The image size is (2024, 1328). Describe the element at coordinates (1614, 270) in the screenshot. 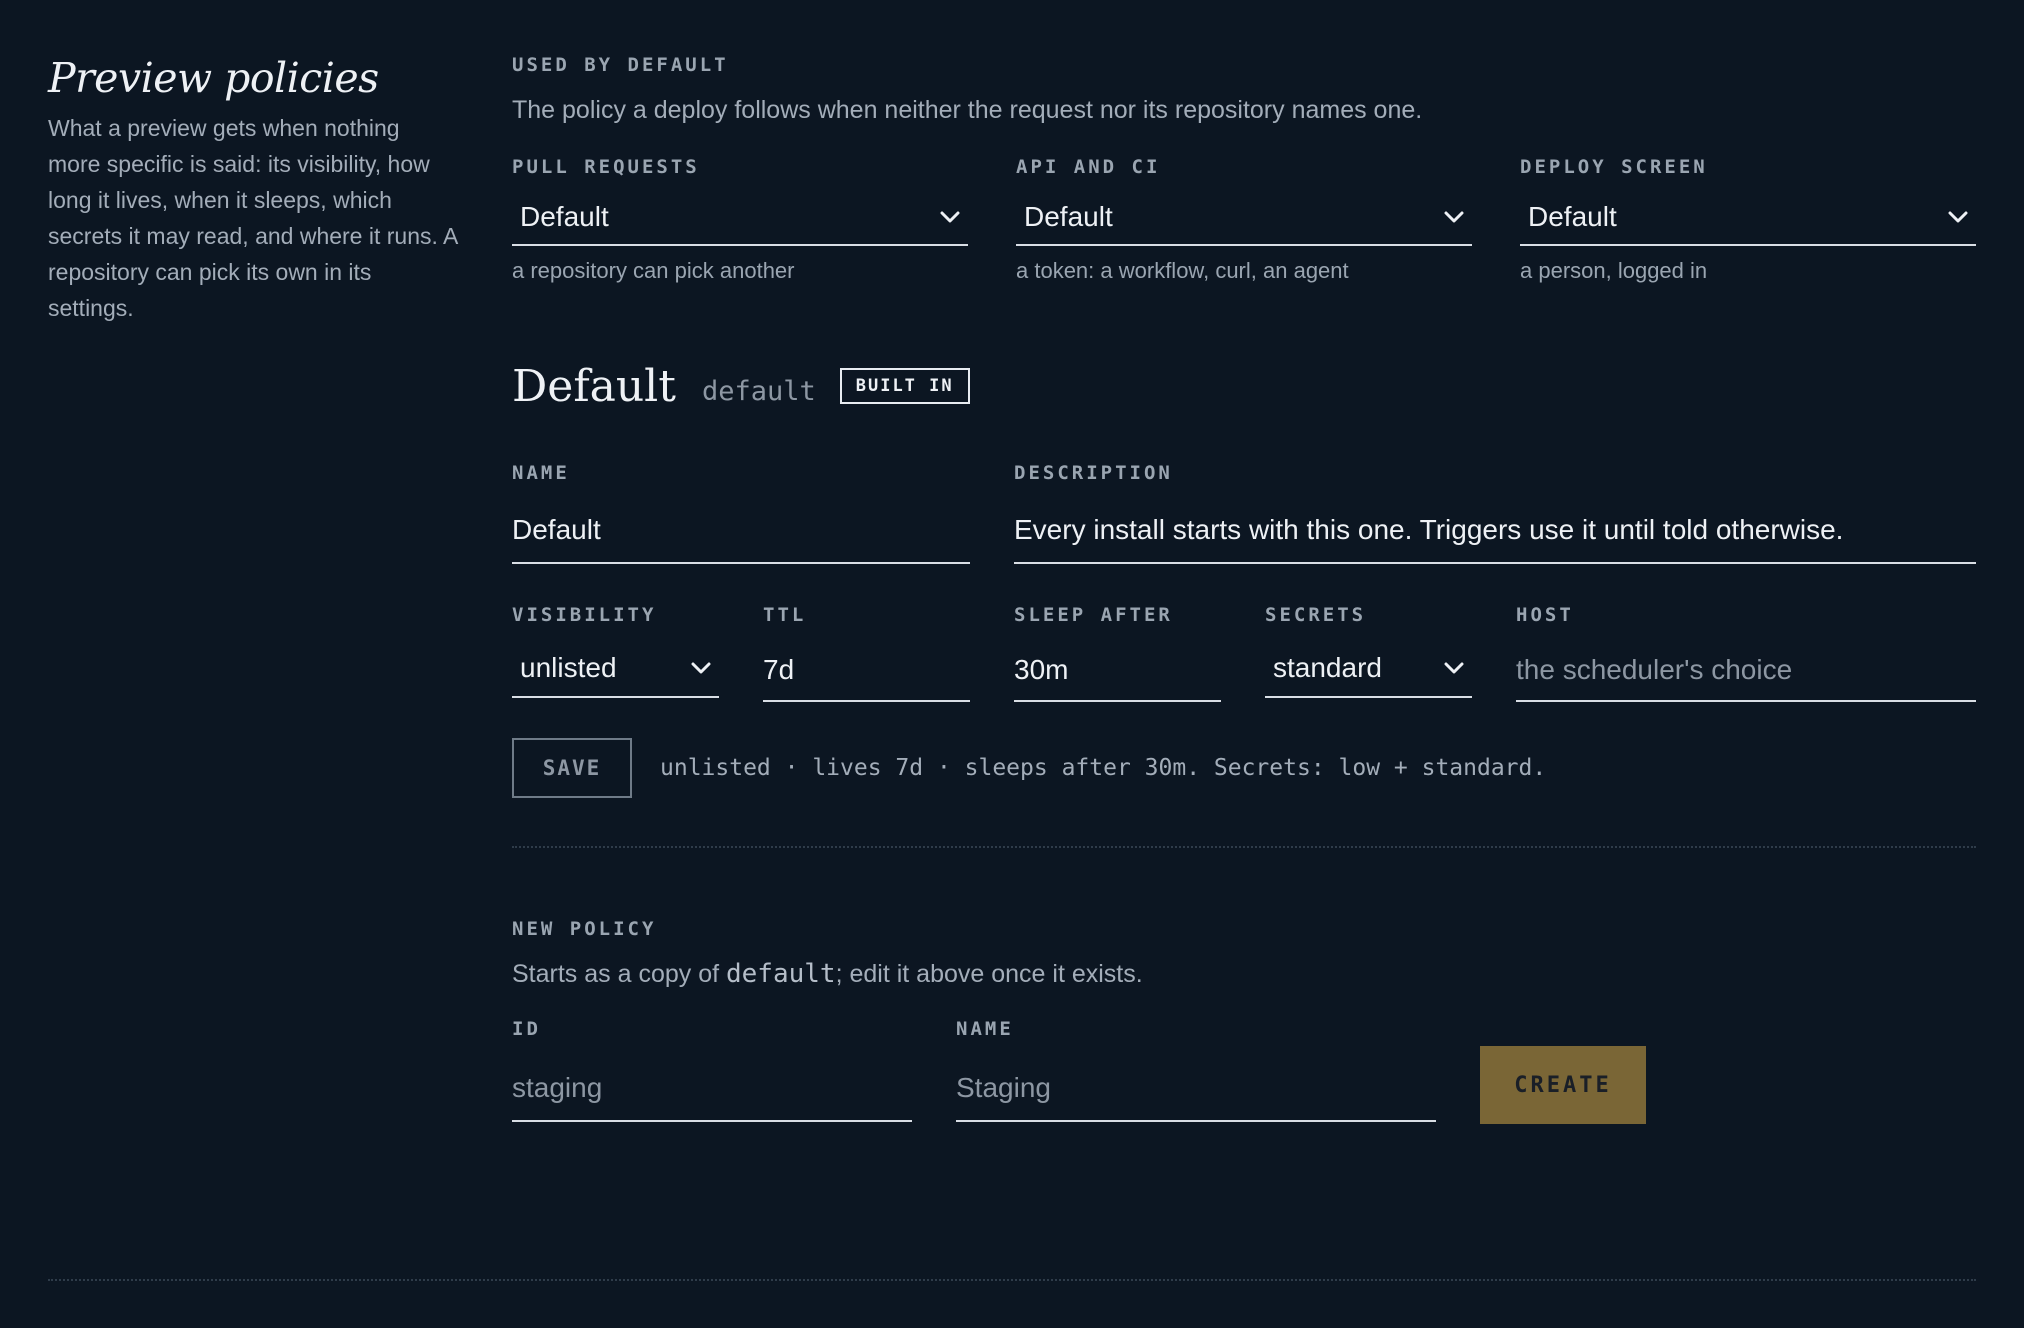

I see `deploy-screen-hint: a person, logged in` at that location.